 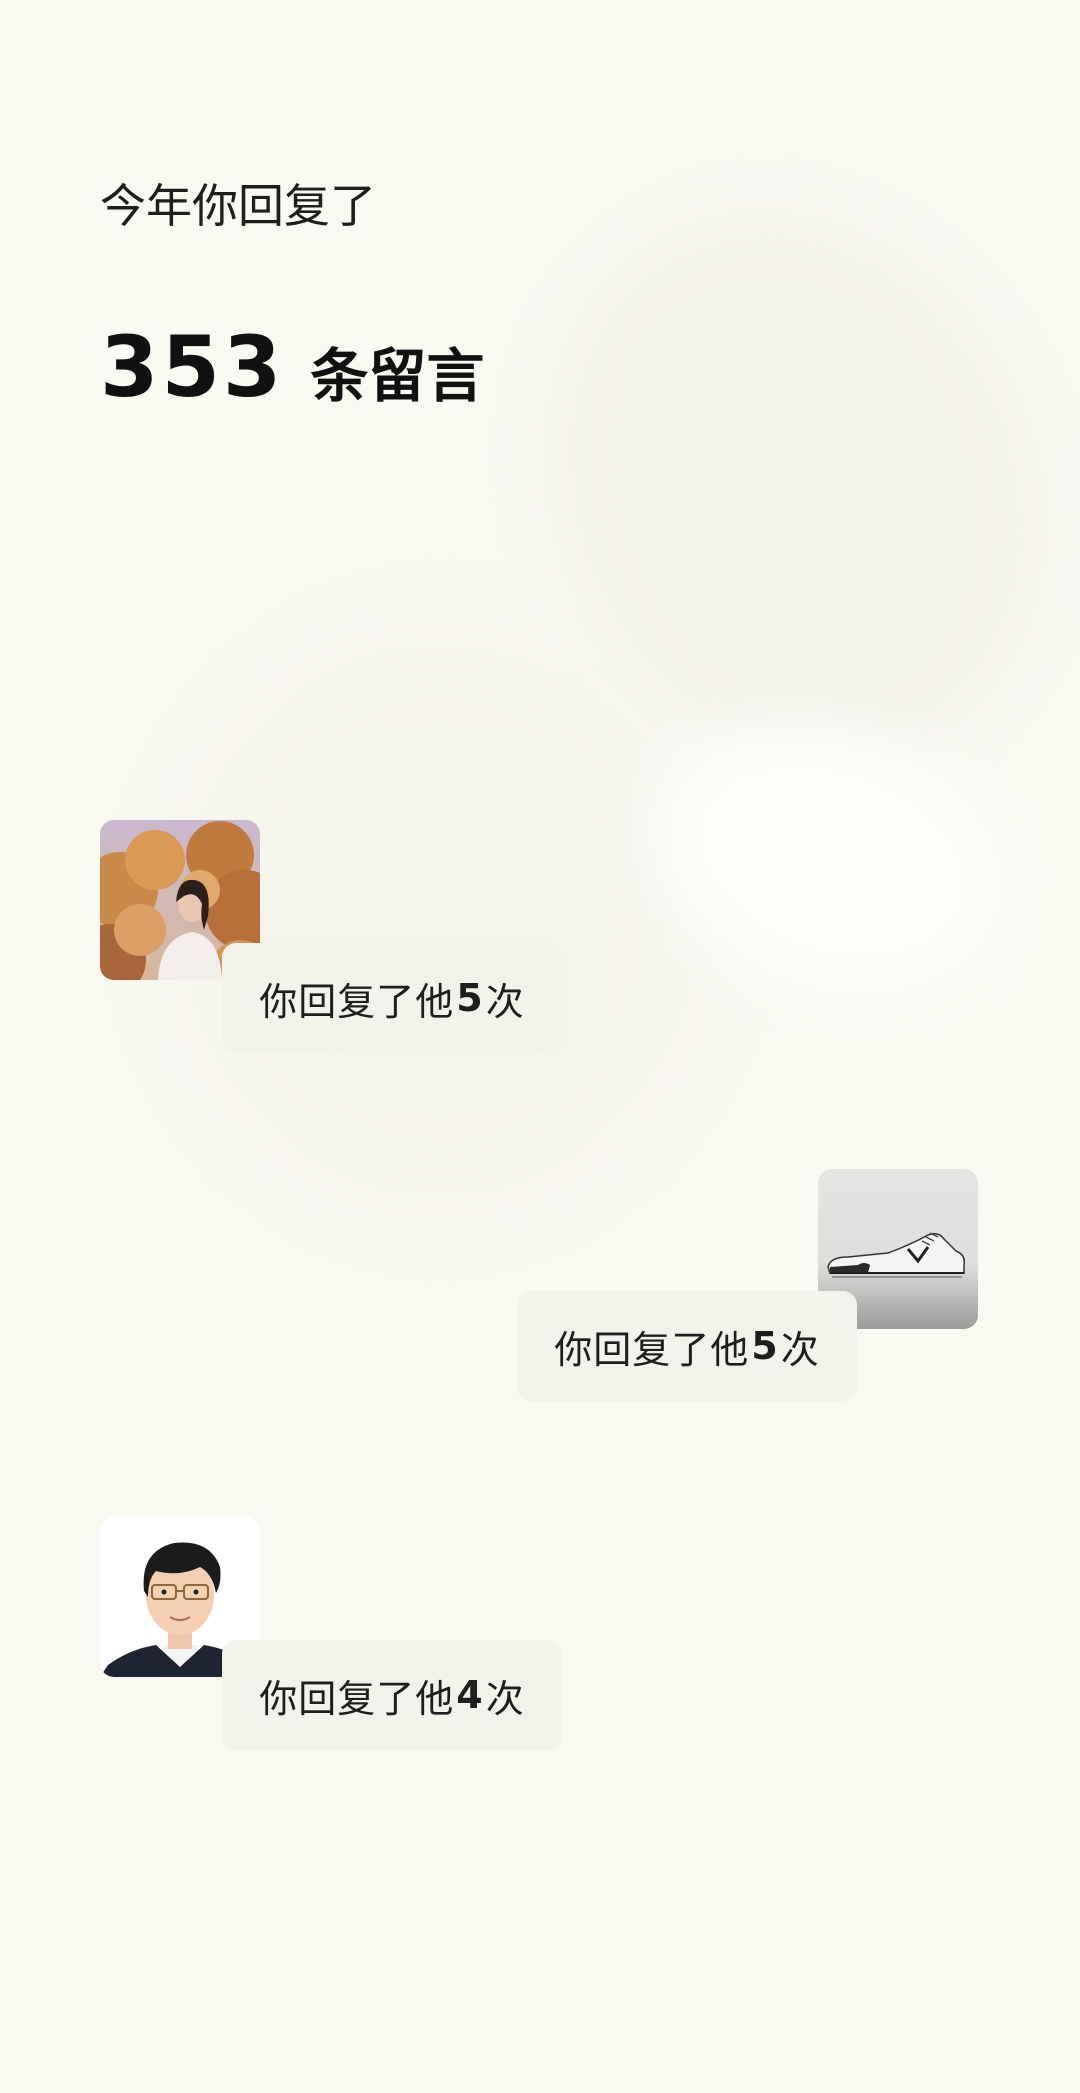 I want to click on reply-times: 4, so click(x=470, y=1695).